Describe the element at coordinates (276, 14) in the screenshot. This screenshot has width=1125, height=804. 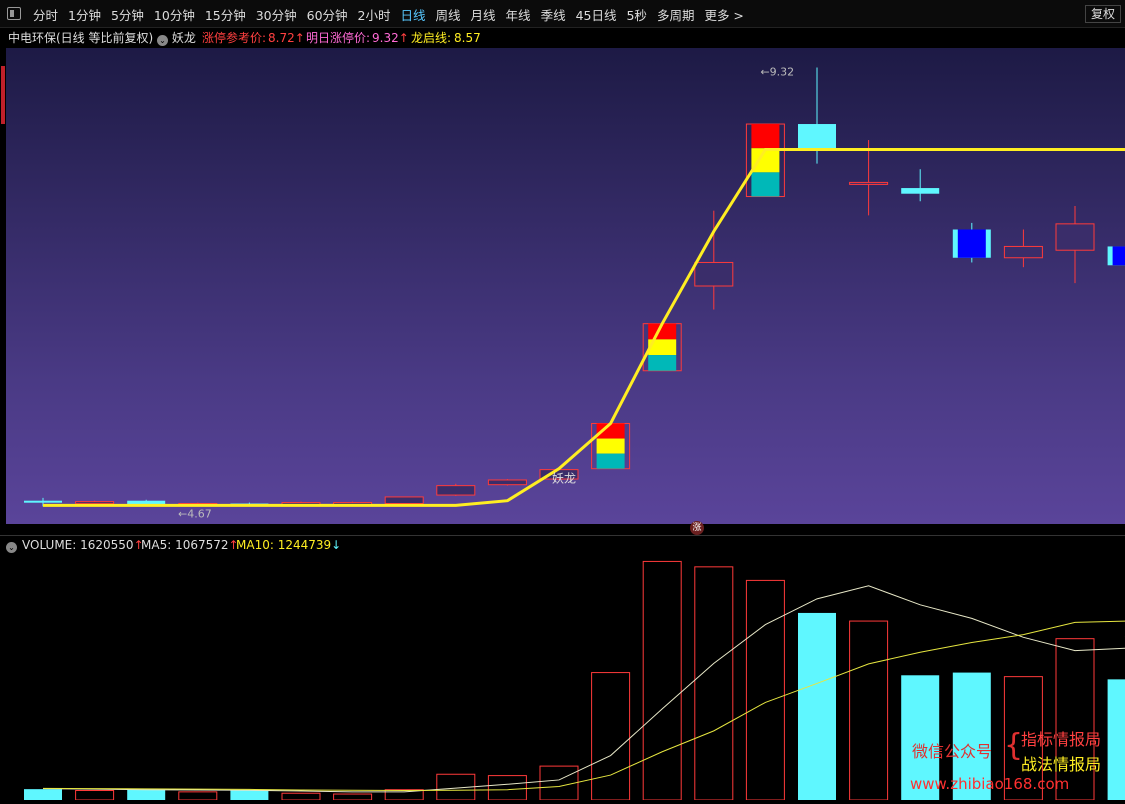
I see `period-tab-5: 30分钟` at that location.